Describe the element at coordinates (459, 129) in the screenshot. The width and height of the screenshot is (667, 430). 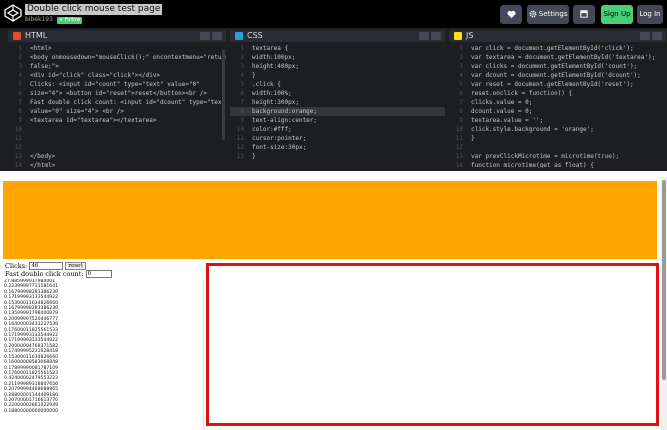
I see `line-number: 10` at that location.